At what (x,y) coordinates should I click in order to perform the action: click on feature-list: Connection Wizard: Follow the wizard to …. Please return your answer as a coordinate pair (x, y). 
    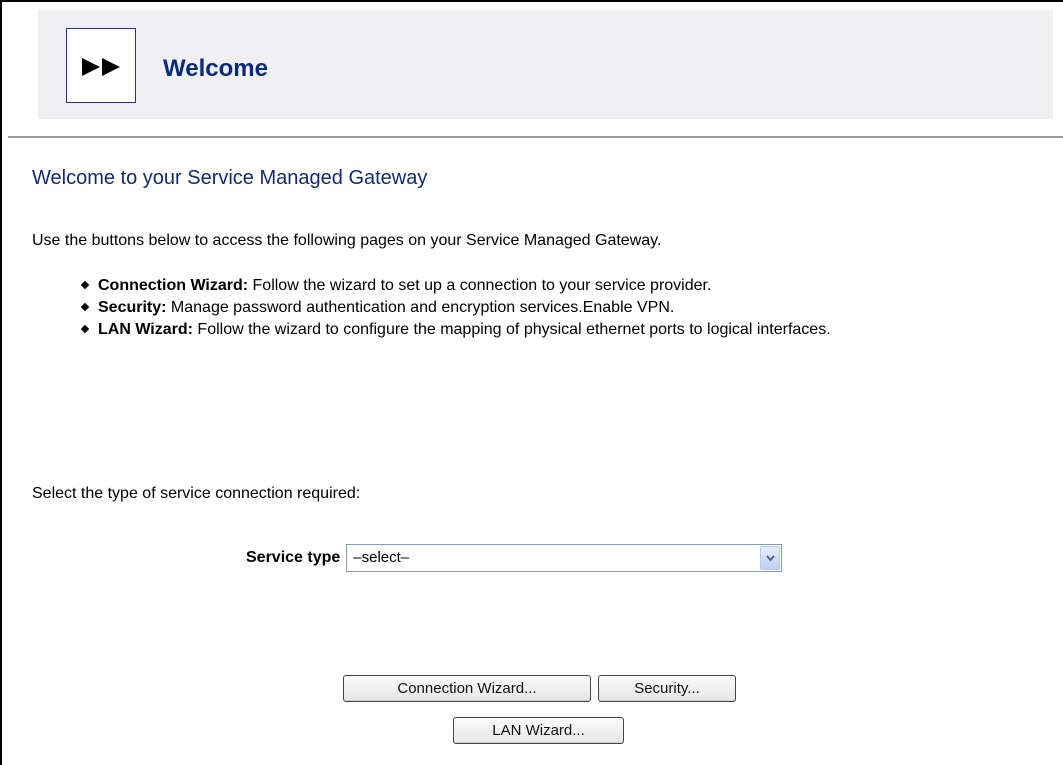
    Looking at the image, I should click on (561, 308).